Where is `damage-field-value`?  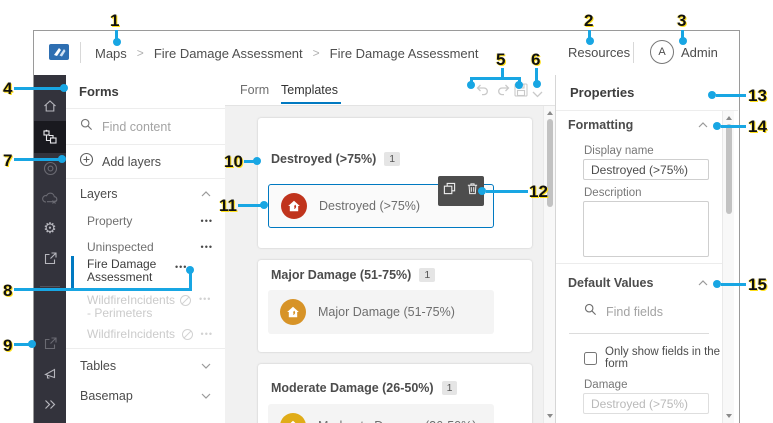 damage-field-value is located at coordinates (646, 403).